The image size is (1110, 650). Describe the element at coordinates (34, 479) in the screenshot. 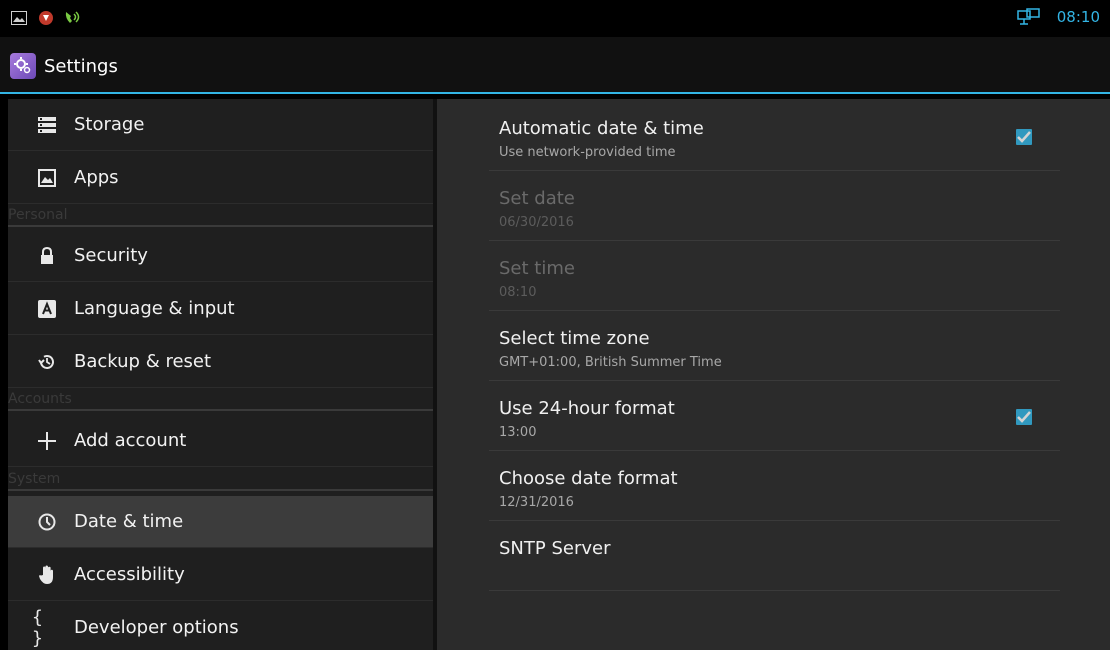

I see `section-label: System` at that location.